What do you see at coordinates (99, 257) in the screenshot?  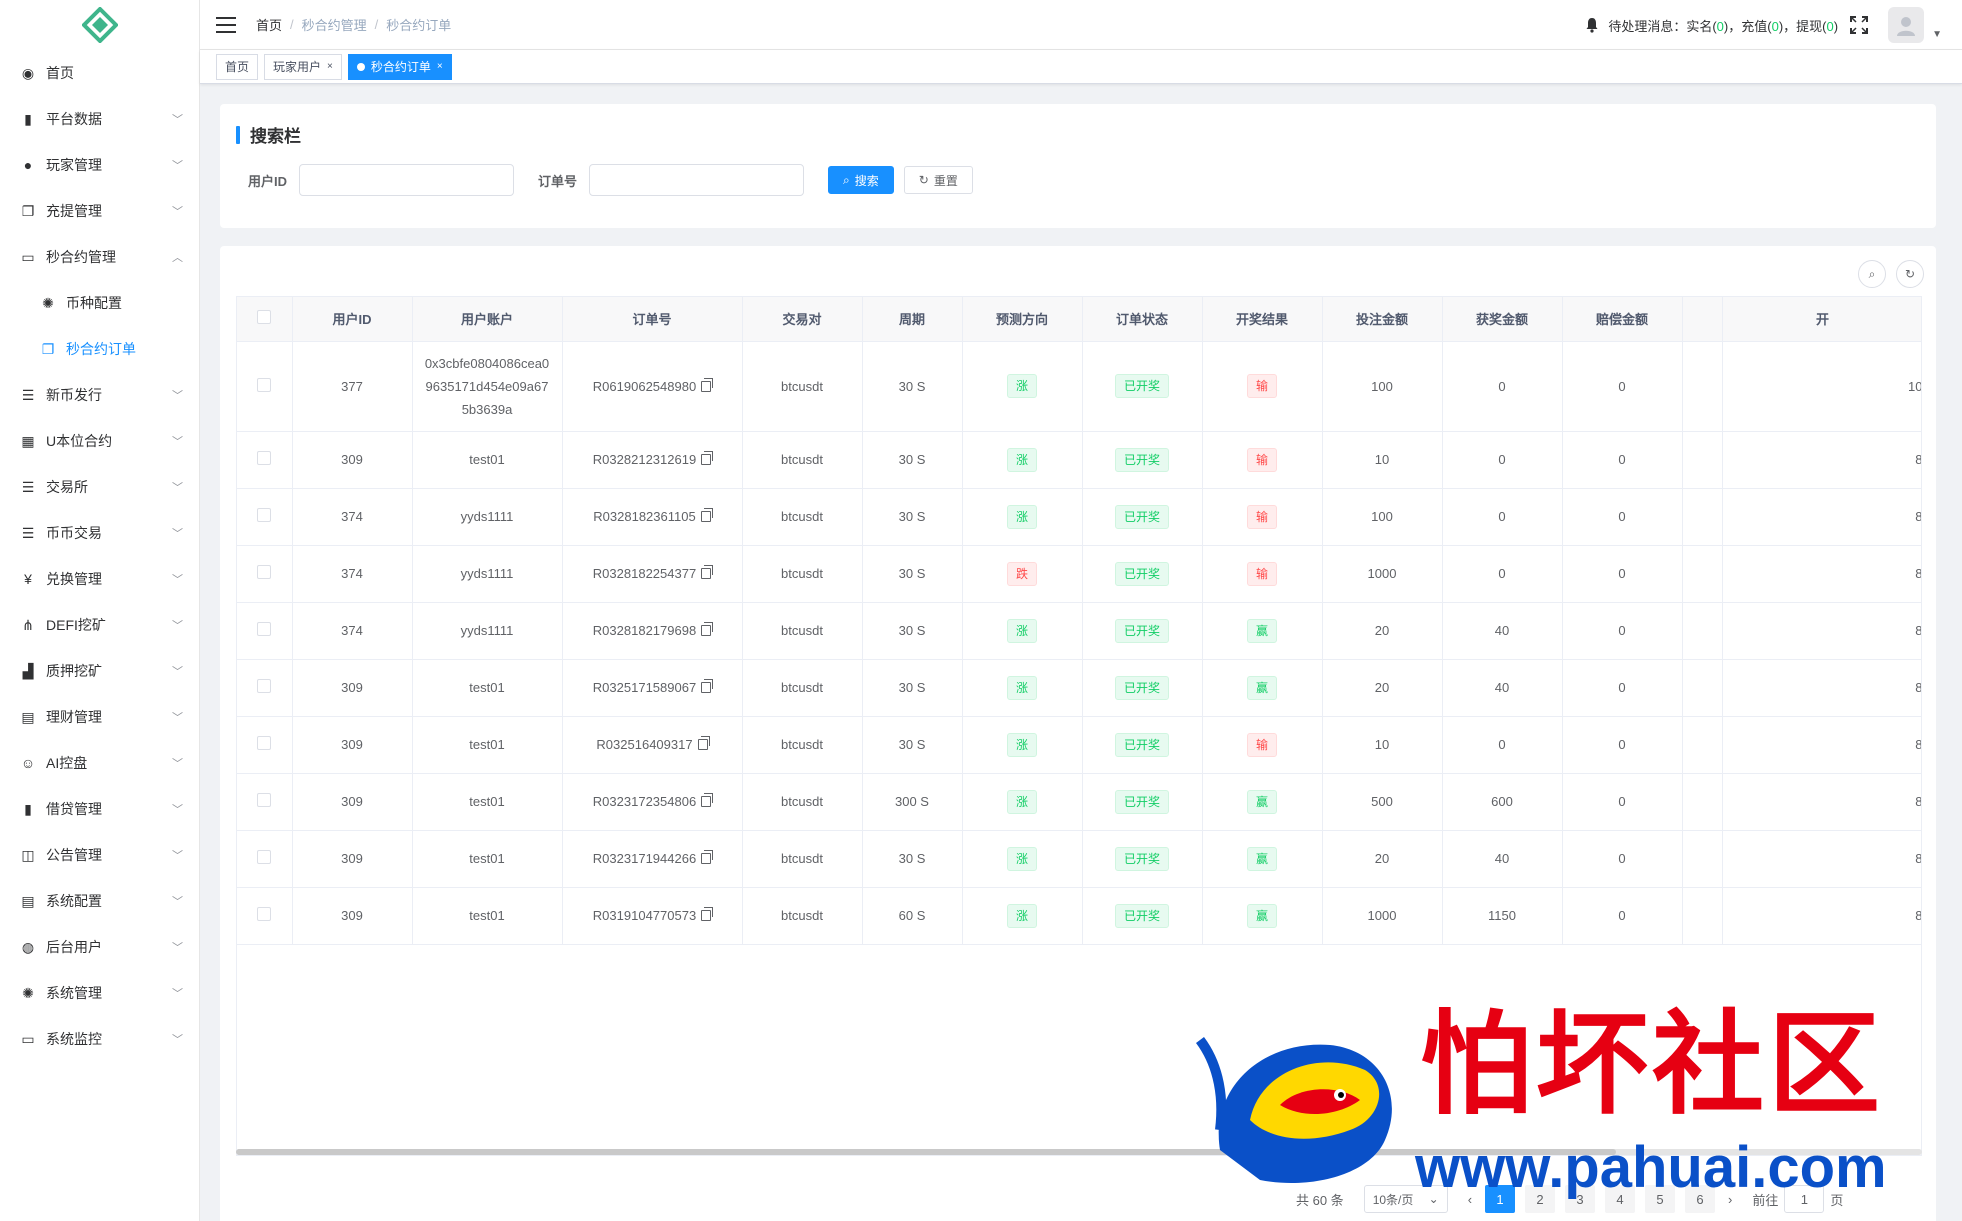 I see `sidebar-item: ▭ 秒合约管理 ︿` at bounding box center [99, 257].